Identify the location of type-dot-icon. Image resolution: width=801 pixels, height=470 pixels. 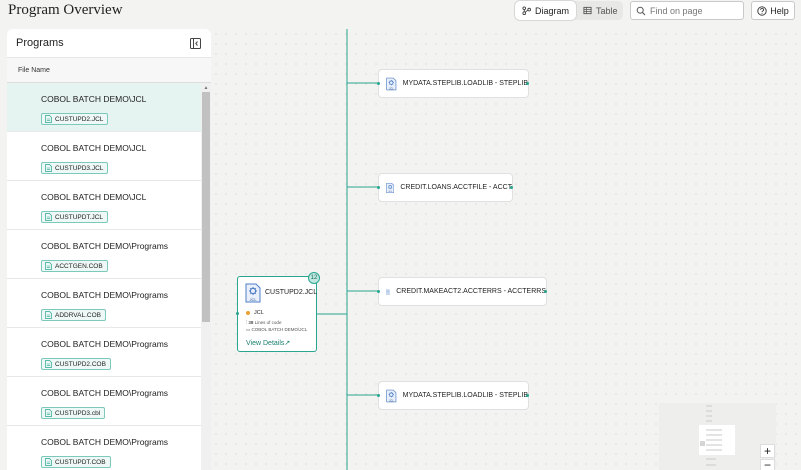
(248, 313).